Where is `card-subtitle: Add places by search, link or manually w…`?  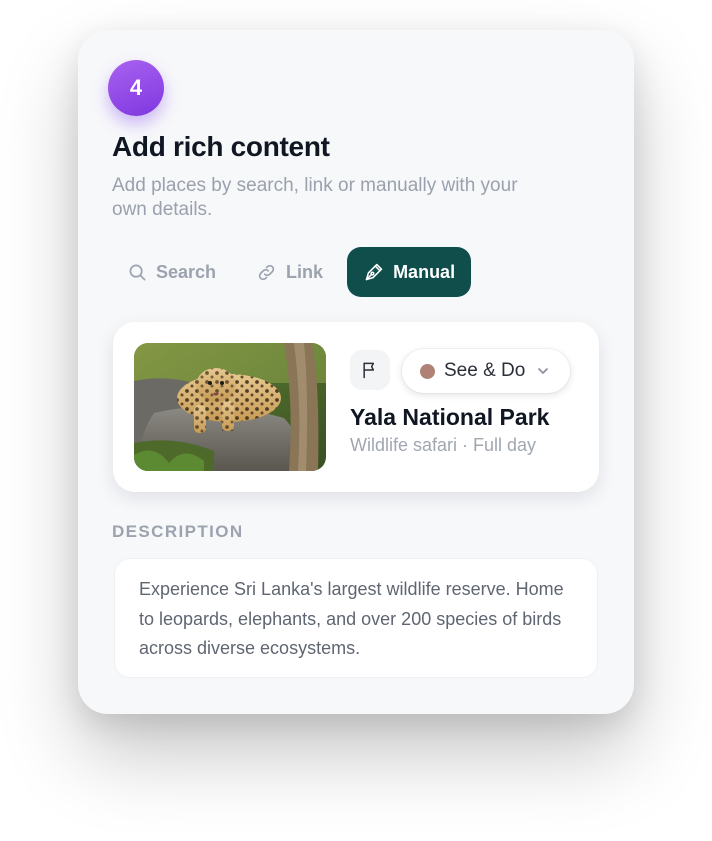
card-subtitle: Add places by search, link or manually w… is located at coordinates (315, 197).